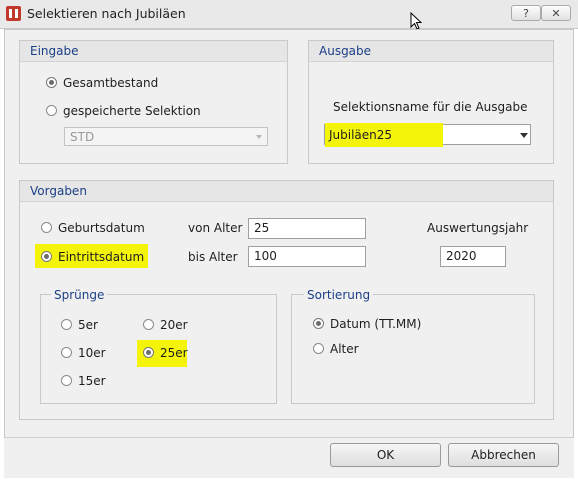 The height and width of the screenshot is (480, 578). Describe the element at coordinates (46, 227) in the screenshot. I see `geburtsdatum-radio` at that location.